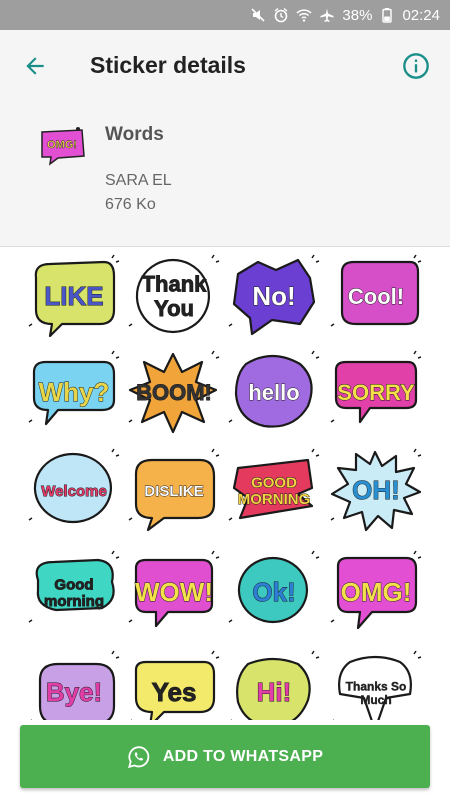  I want to click on info-button, so click(416, 66).